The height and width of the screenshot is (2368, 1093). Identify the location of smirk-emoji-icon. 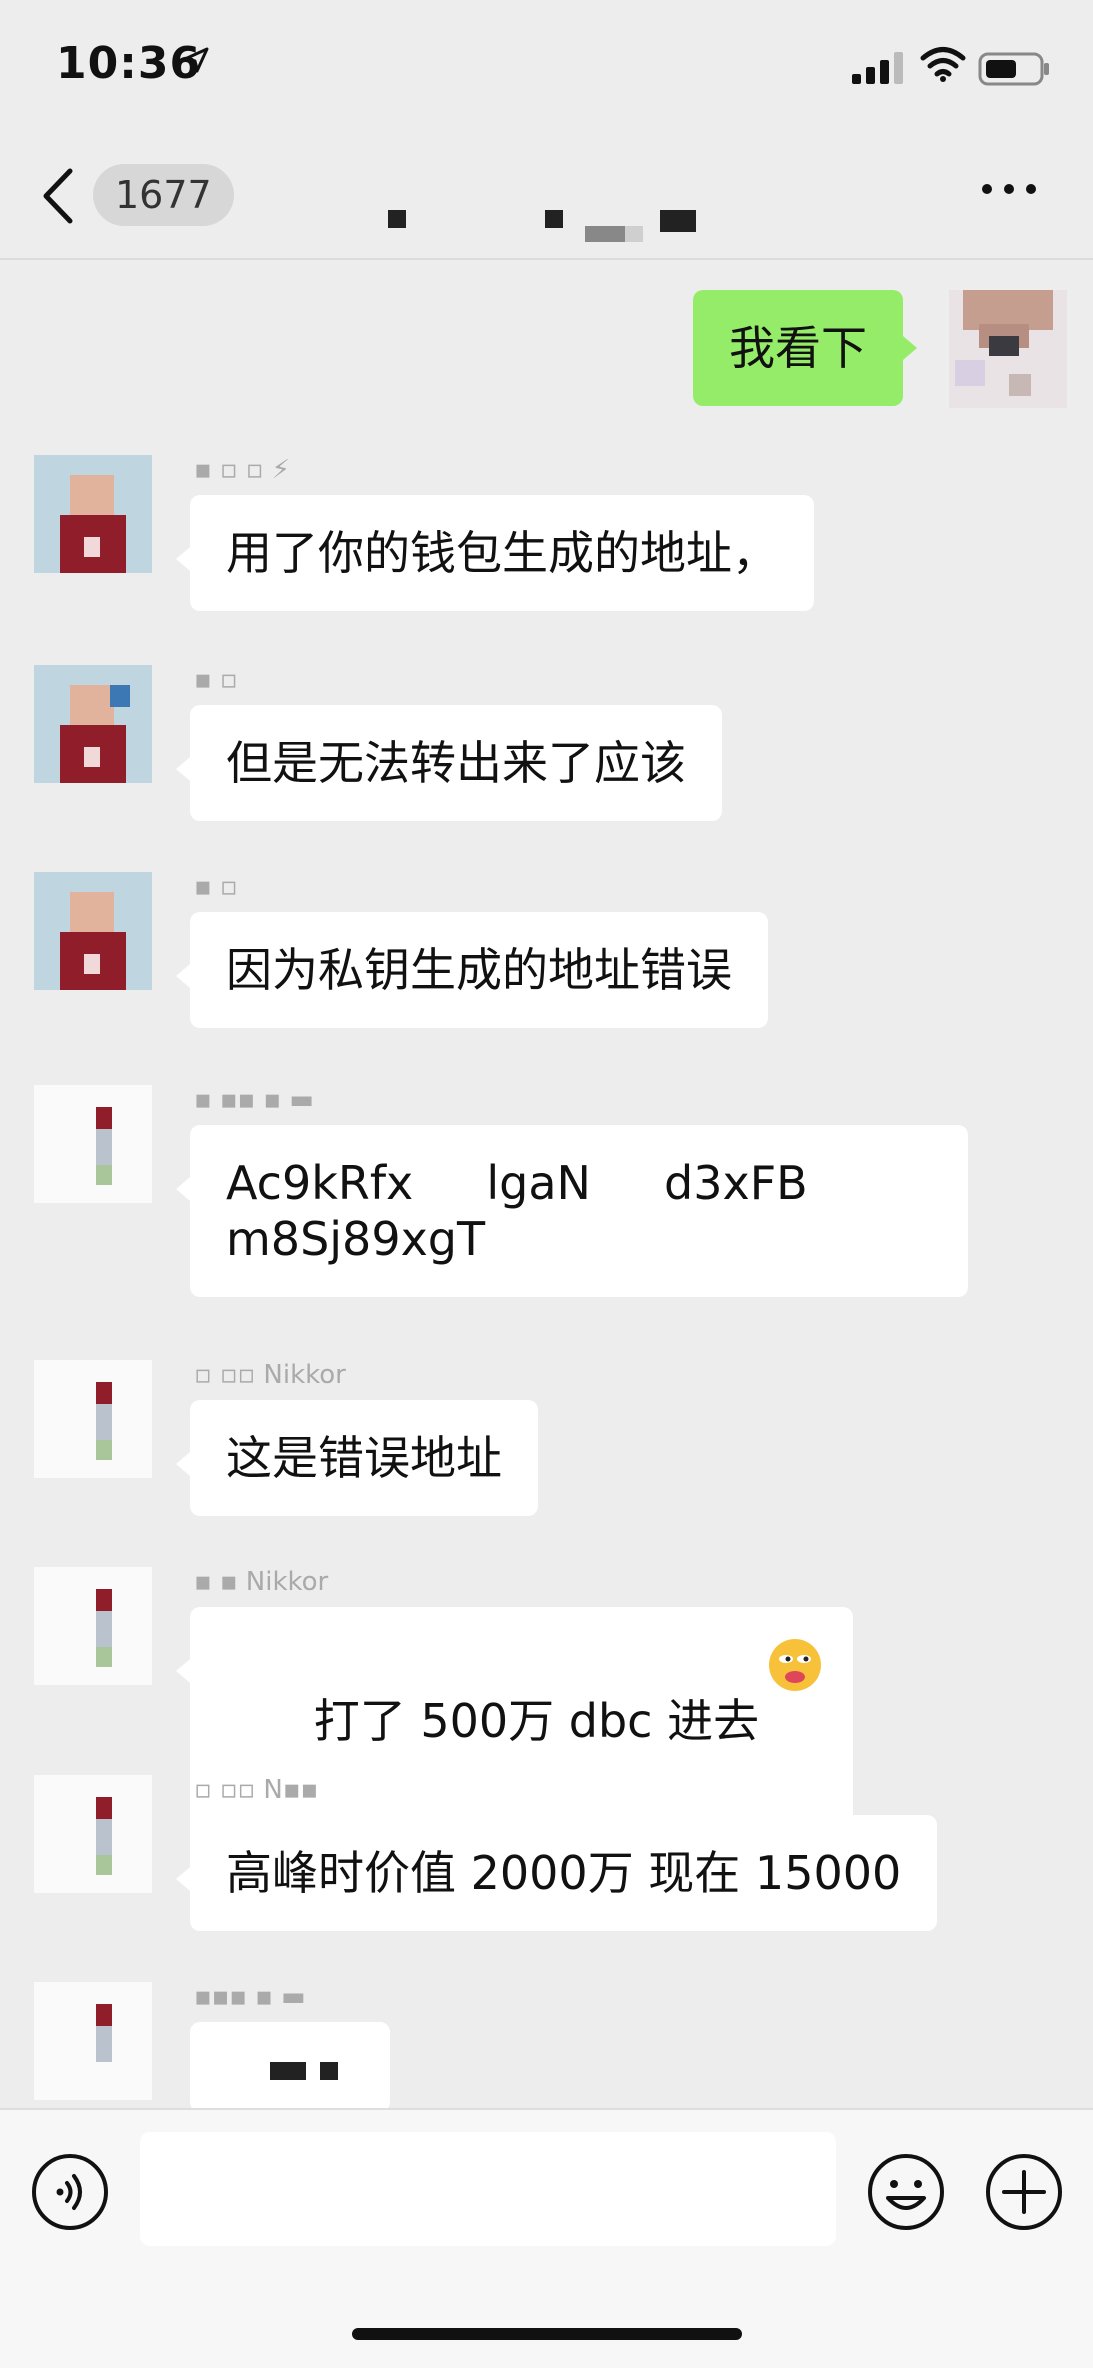
(795, 1665).